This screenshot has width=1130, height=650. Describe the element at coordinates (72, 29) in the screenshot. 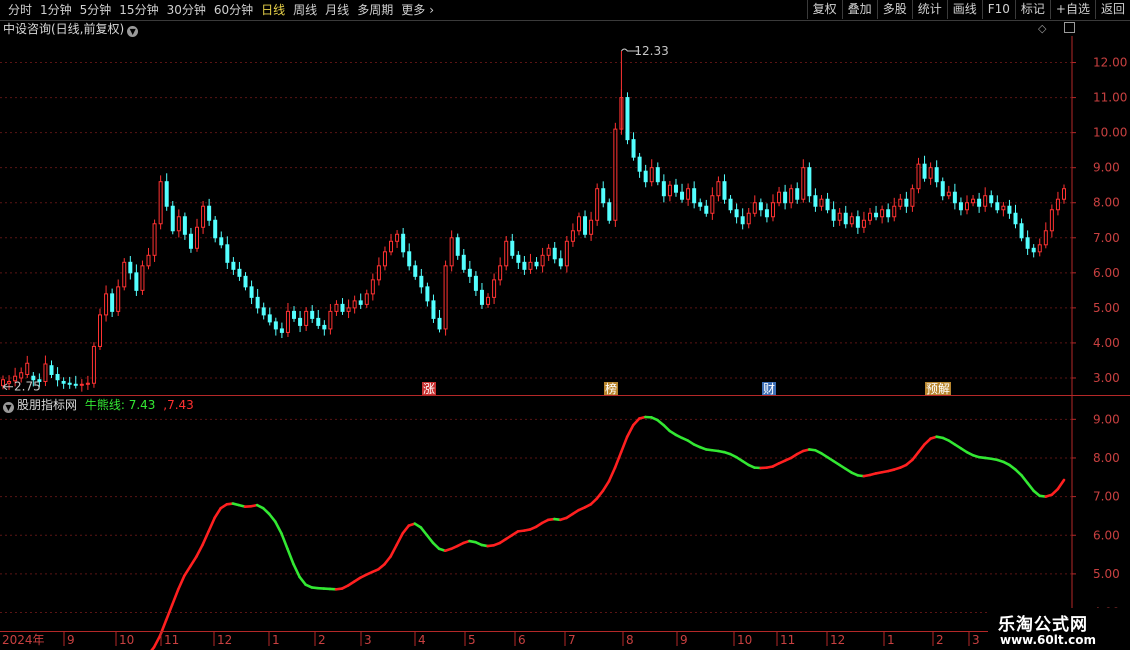

I see `main-pane-title-bar: 中设咨询(日线,前复权) ▼` at that location.